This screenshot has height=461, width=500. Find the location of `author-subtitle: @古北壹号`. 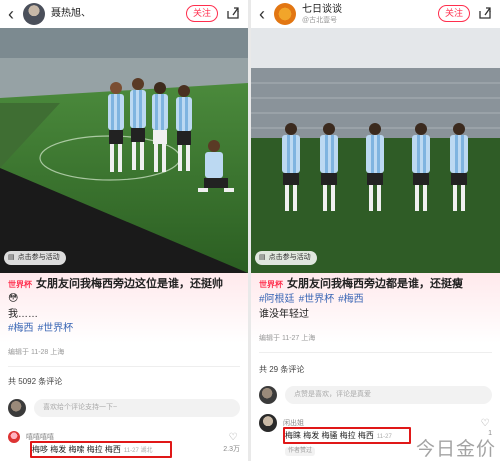

author-subtitle: @古北壹号 is located at coordinates (320, 20).